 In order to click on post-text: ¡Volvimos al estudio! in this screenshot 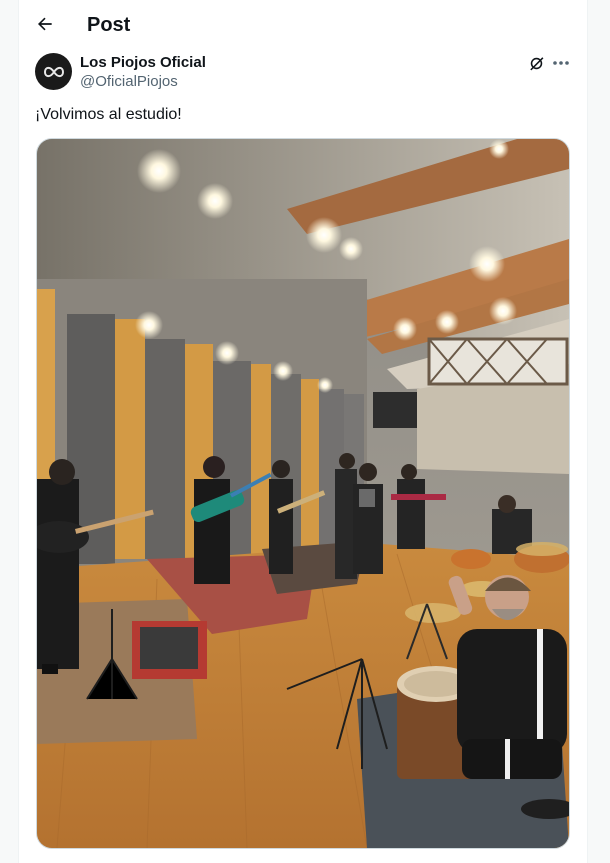, I will do `click(108, 114)`.